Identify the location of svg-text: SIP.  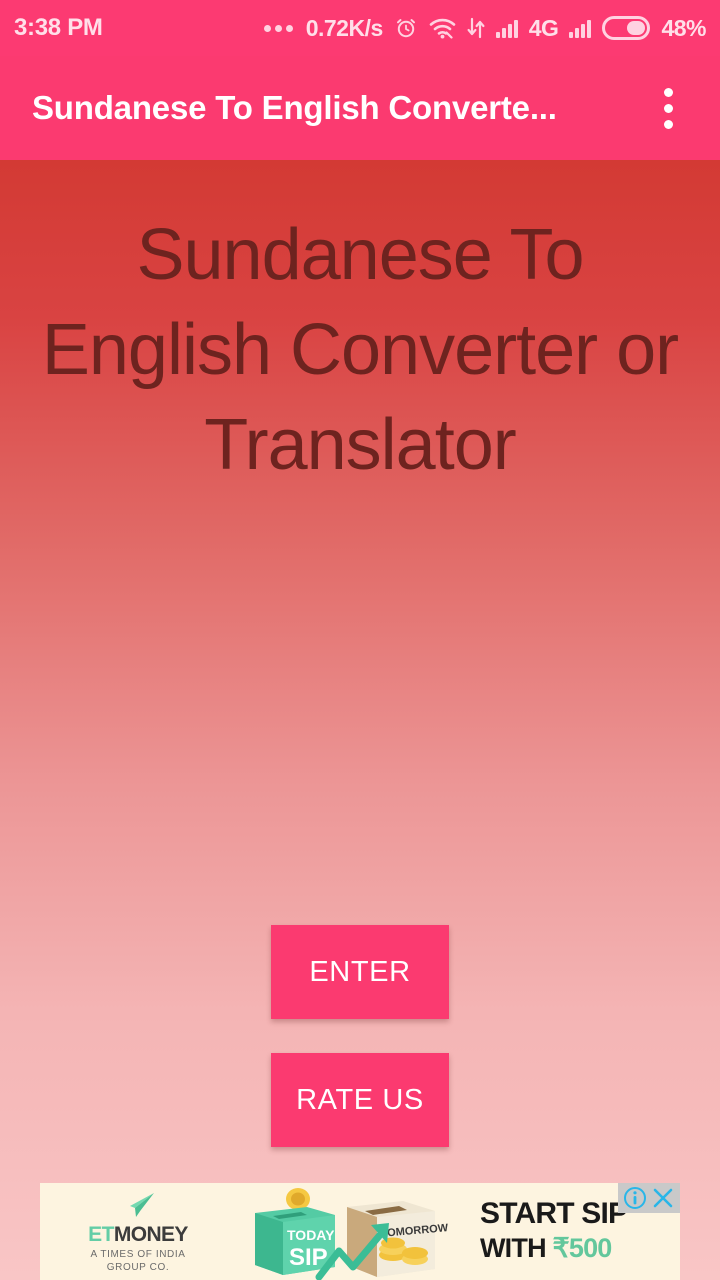
(308, 1257).